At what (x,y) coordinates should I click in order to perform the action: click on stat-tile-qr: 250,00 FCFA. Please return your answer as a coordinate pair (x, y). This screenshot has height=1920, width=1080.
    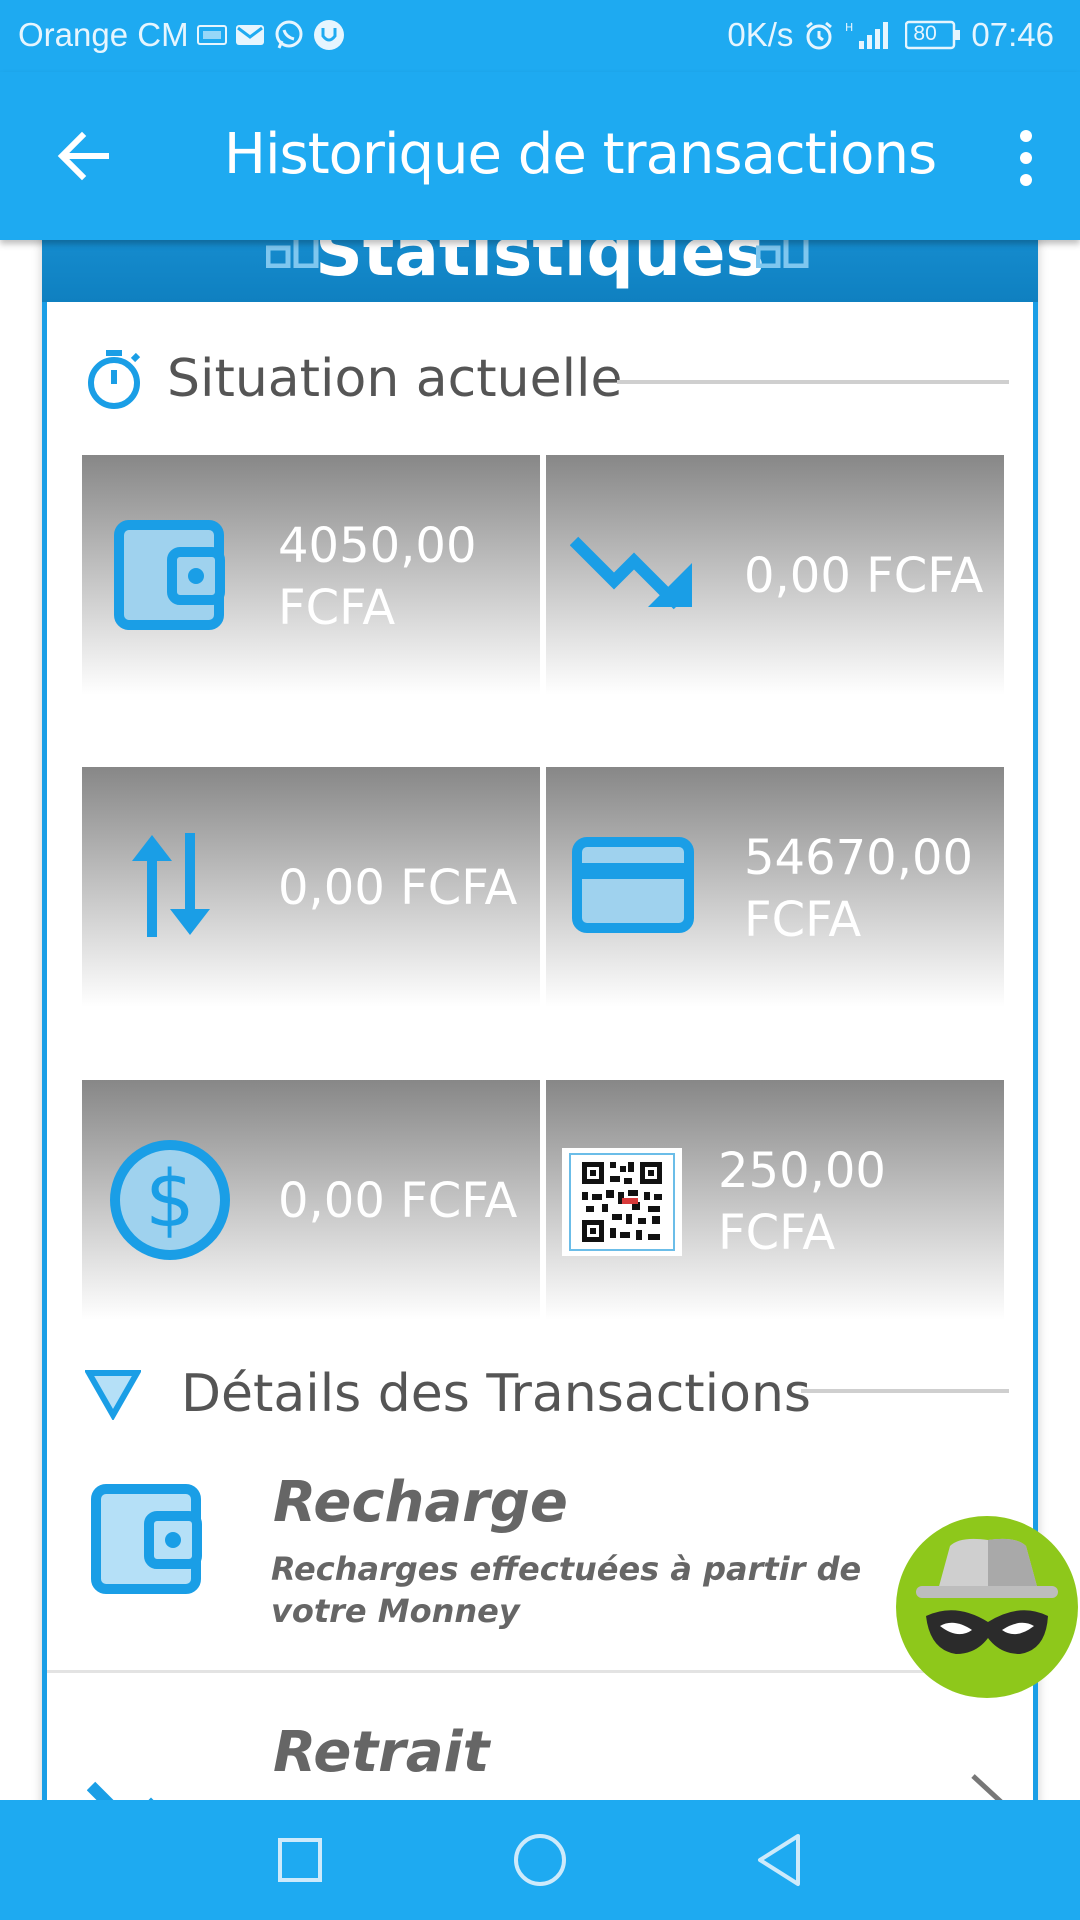
    Looking at the image, I should click on (775, 1200).